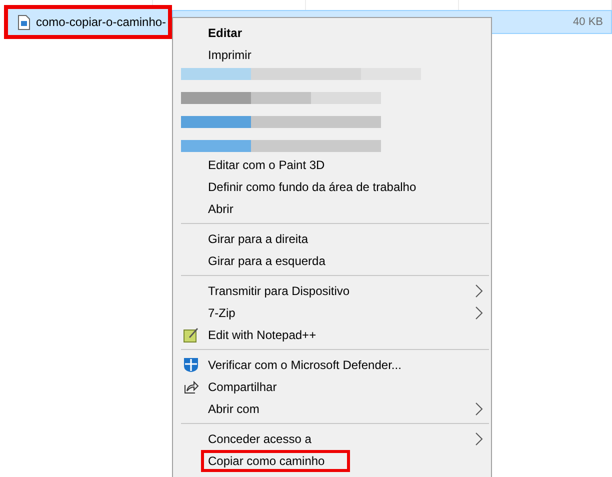  What do you see at coordinates (288, 291) in the screenshot?
I see `menu-item: Transmitir para Dispositivo` at bounding box center [288, 291].